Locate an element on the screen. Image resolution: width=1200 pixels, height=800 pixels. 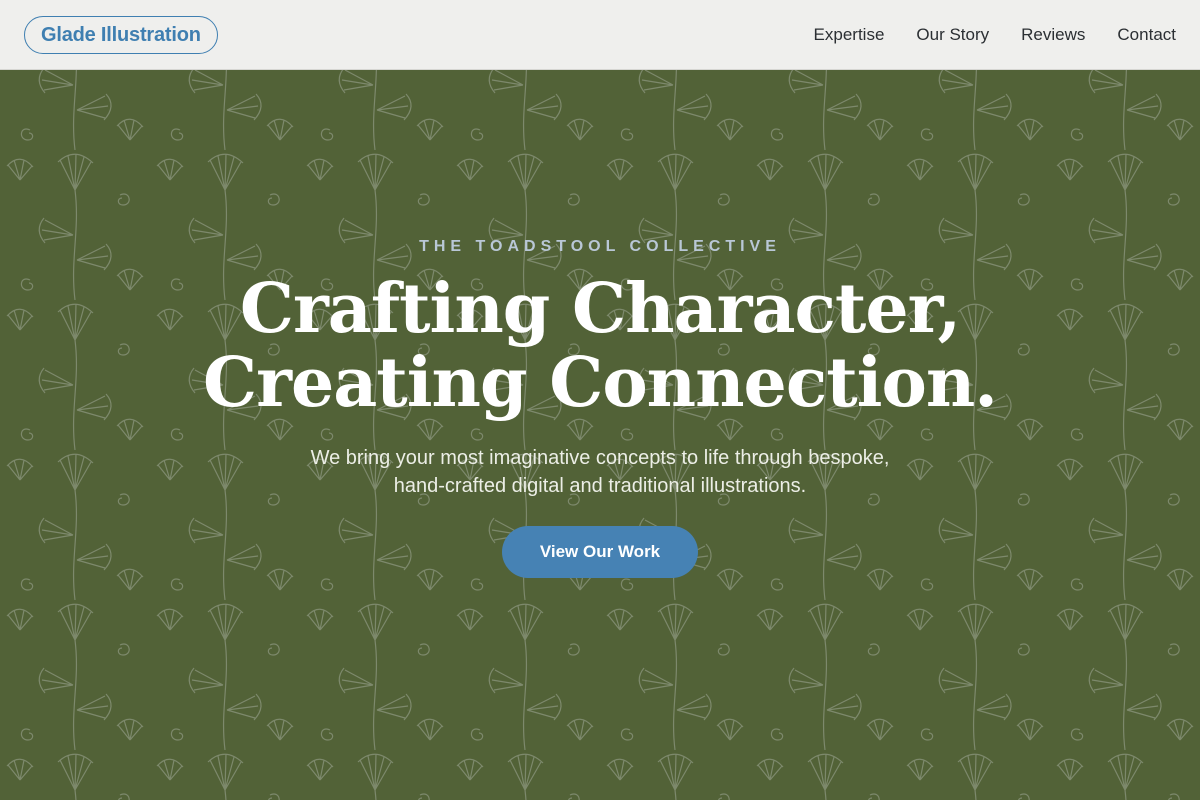
nav-link-reviews: Reviews is located at coordinates (1053, 35).